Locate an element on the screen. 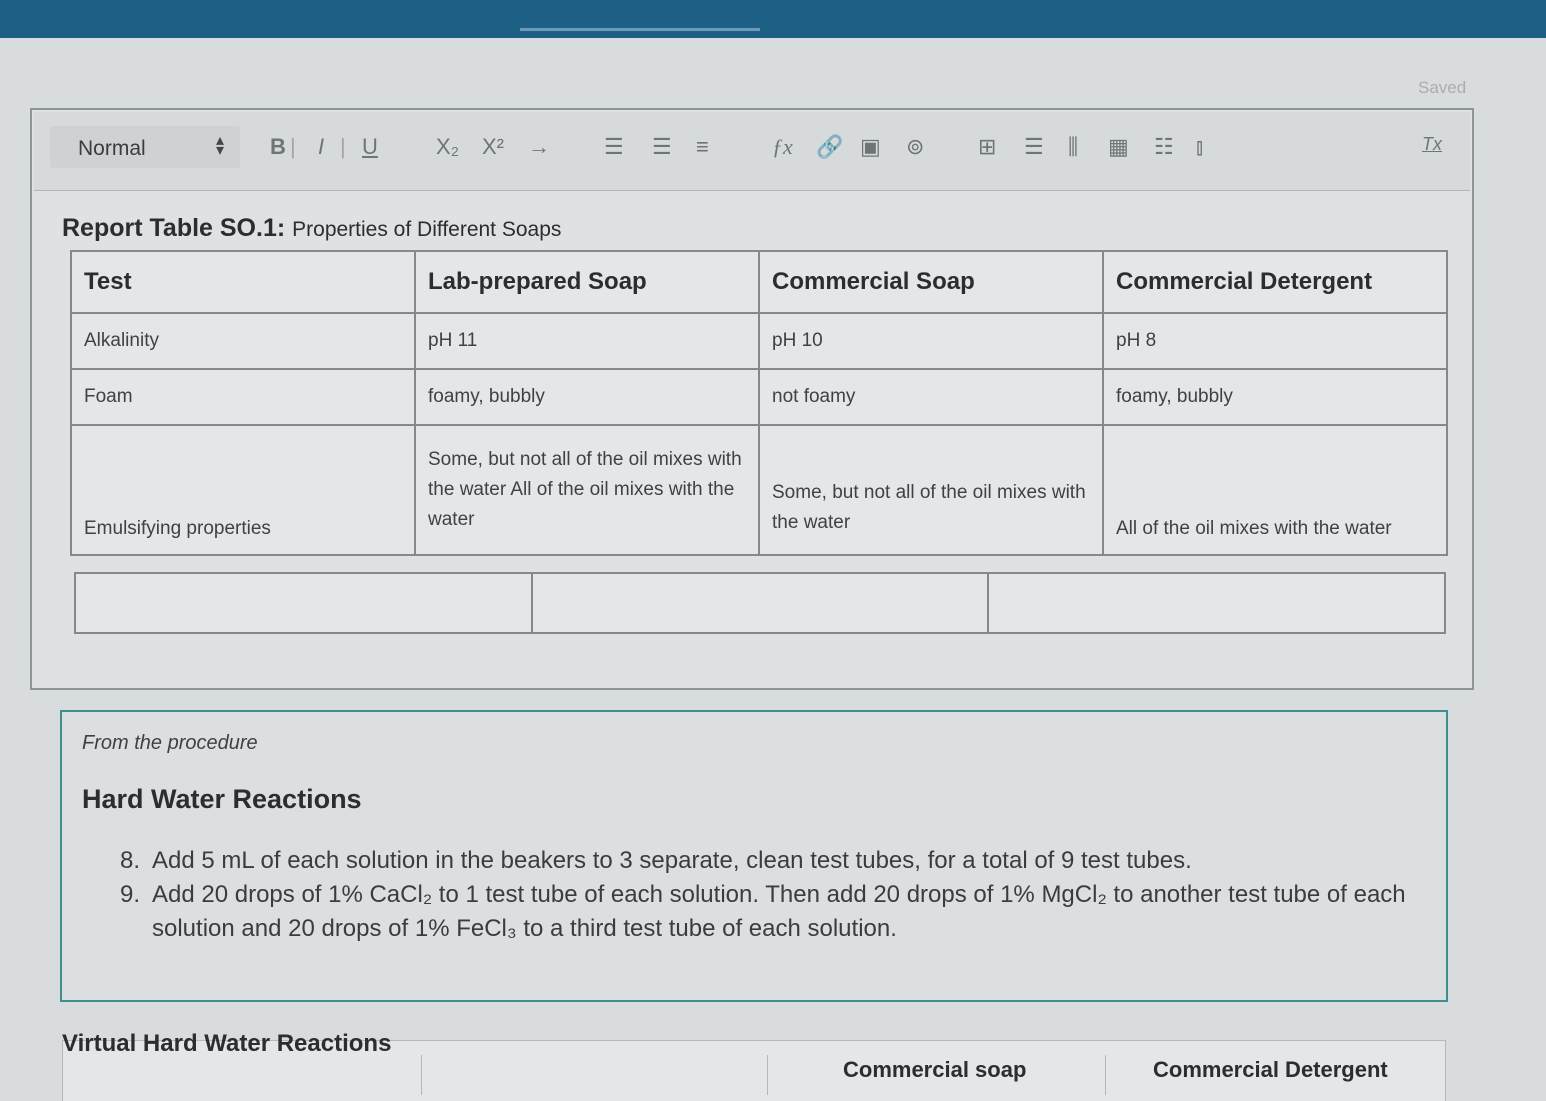  table-cell: Emulsifying properties is located at coordinates (243, 490).